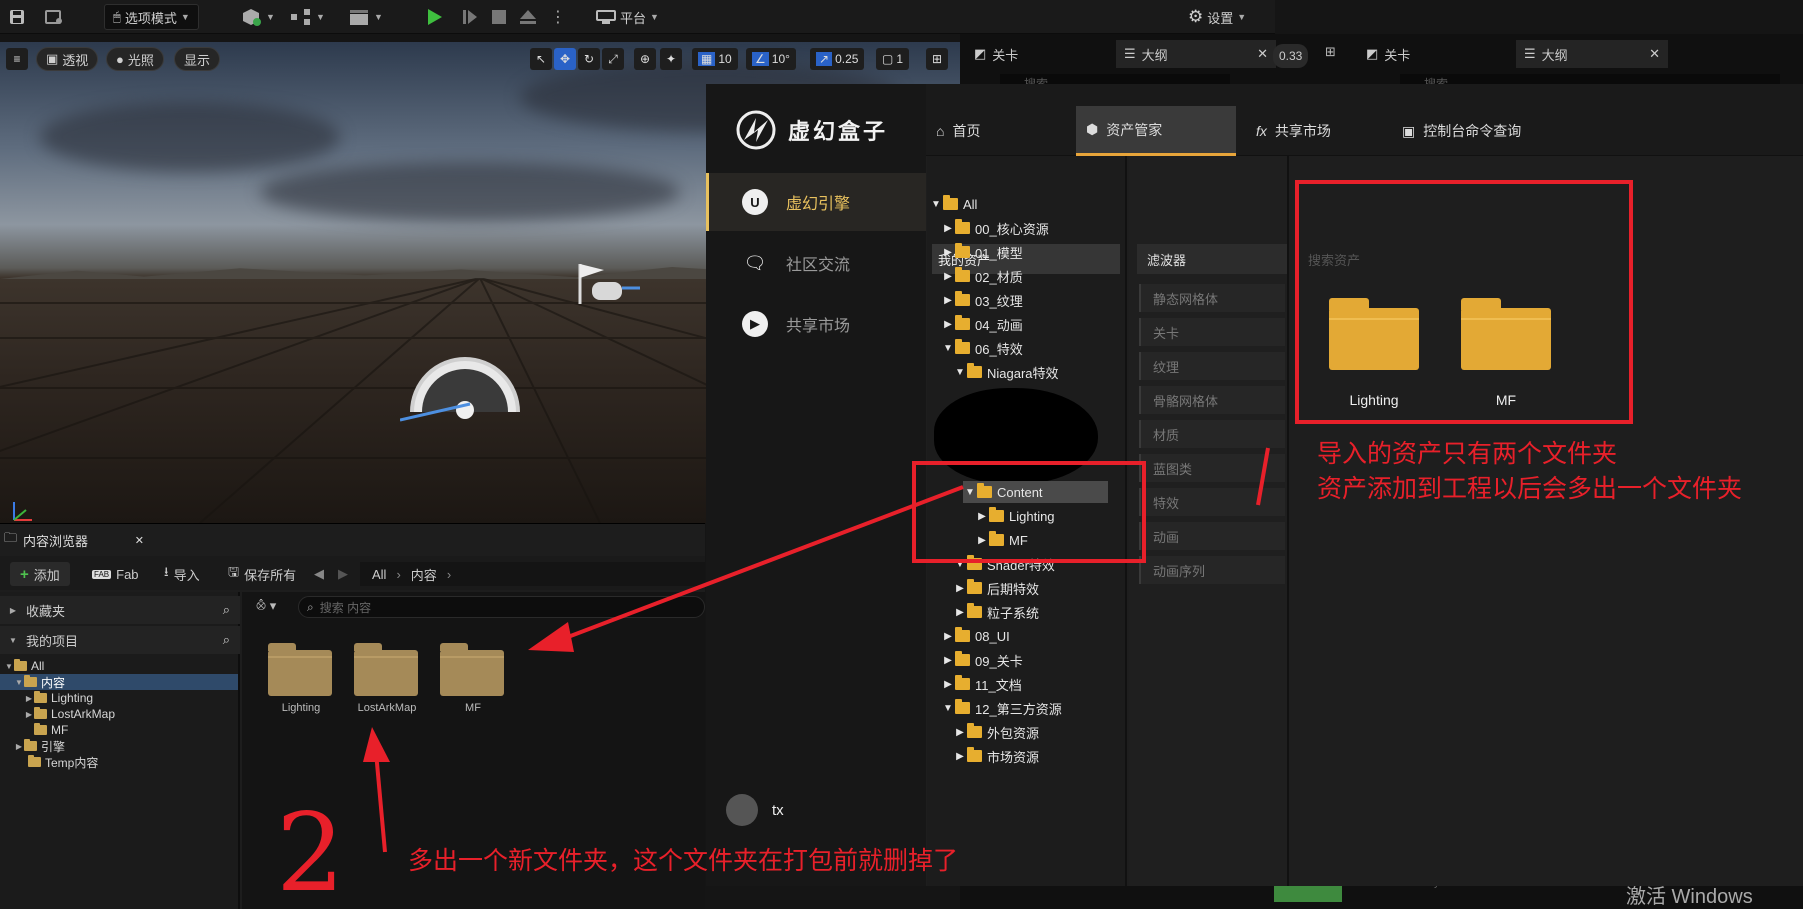 The image size is (1803, 909). Describe the element at coordinates (1263, 476) in the screenshot. I see `annotation-slash` at that location.